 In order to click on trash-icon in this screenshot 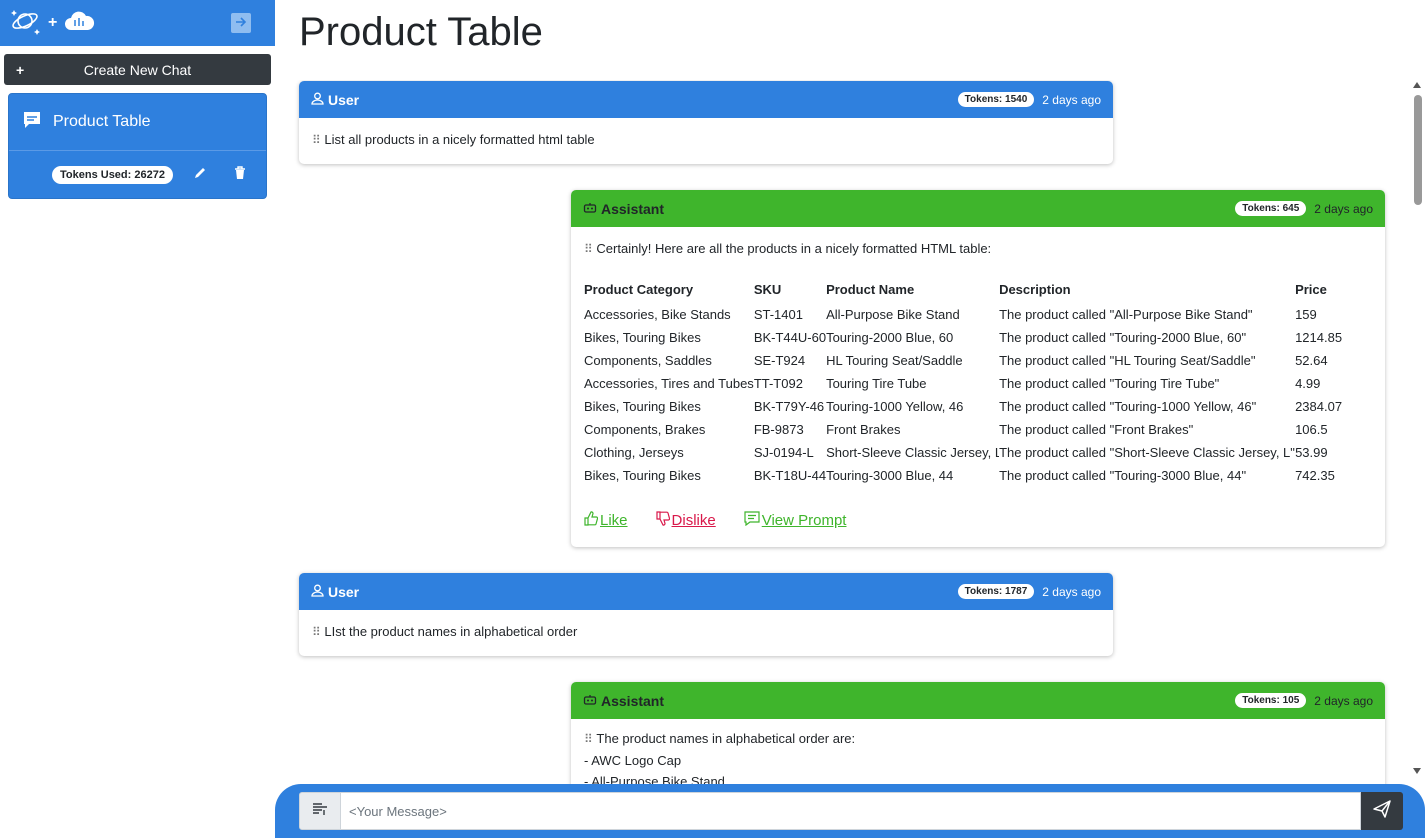, I will do `click(240, 175)`.